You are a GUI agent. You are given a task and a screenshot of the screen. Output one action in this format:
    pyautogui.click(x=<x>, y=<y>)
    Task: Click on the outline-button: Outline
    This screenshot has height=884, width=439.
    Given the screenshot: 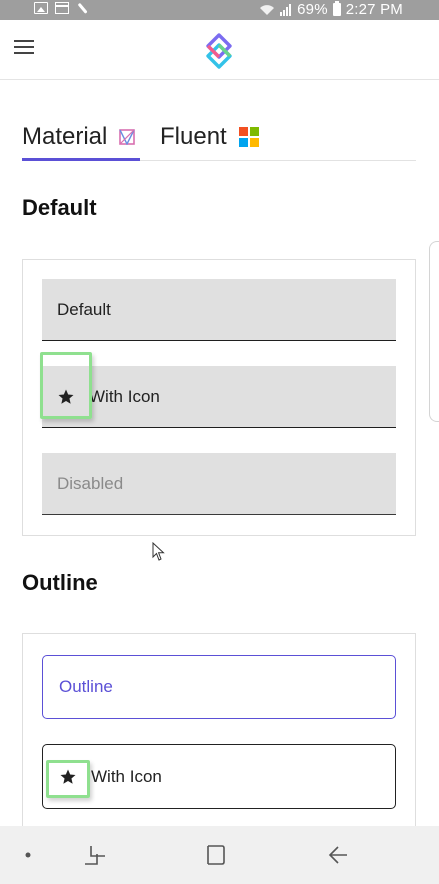 What is the action you would take?
    pyautogui.click(x=219, y=687)
    